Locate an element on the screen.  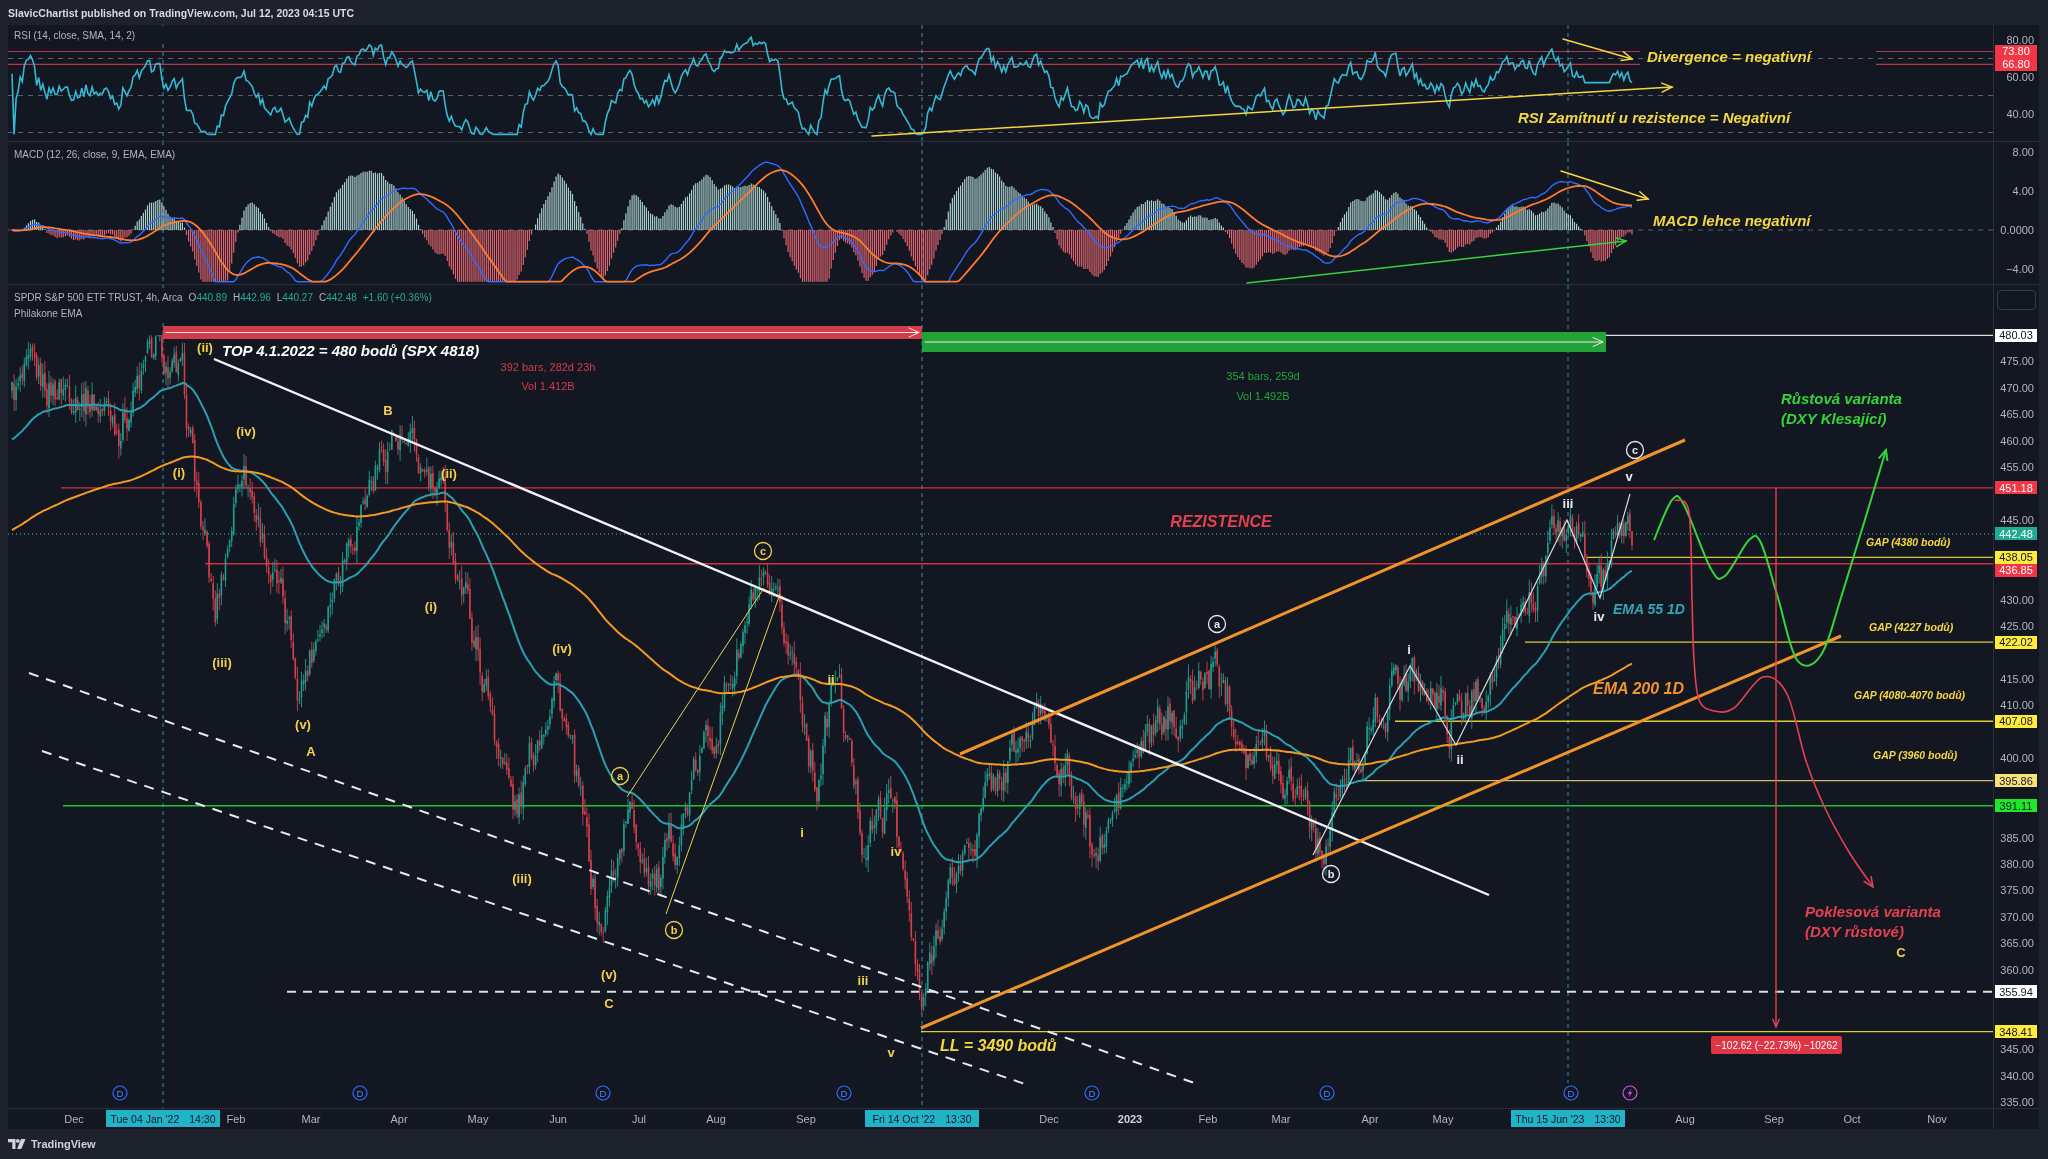
axis-tick-label: 380.00 is located at coordinates (2017, 864).